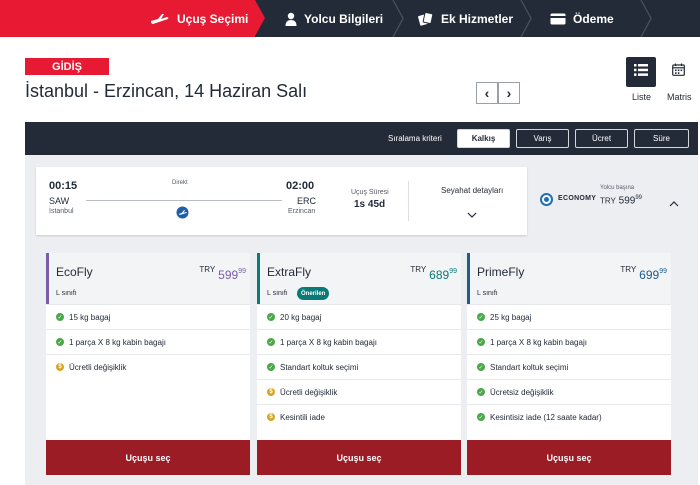  I want to click on step-extra-services: Ek Hizmetler, so click(465, 18).